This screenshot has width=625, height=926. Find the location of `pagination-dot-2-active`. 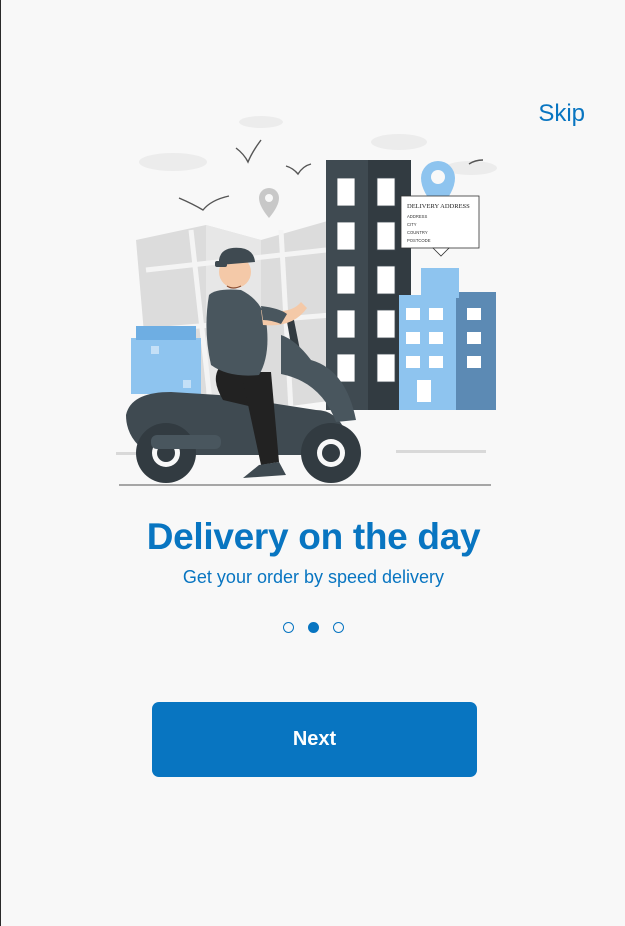

pagination-dot-2-active is located at coordinates (313, 627).